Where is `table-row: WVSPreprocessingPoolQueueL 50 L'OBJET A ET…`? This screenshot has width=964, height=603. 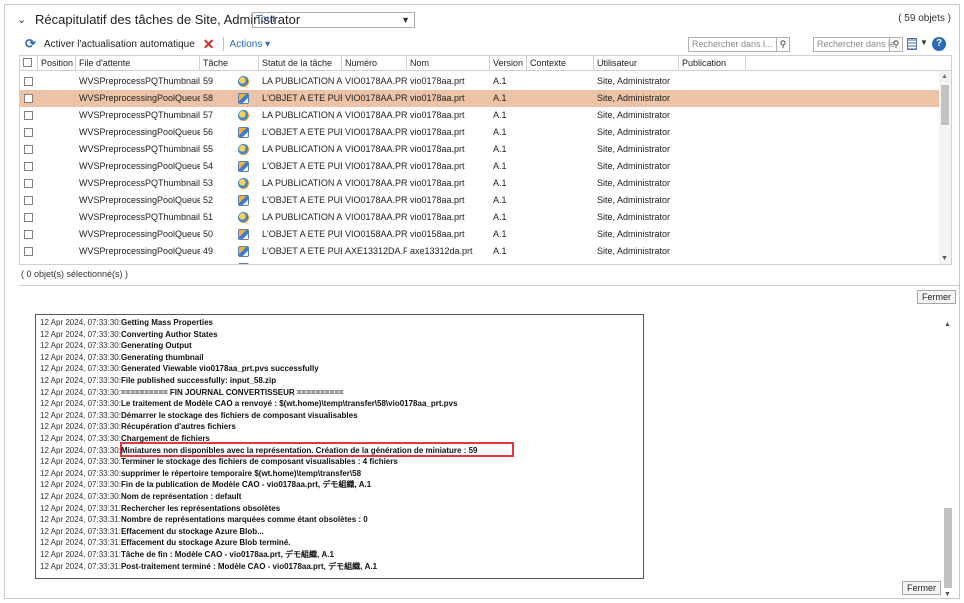
table-row: WVSPreprocessingPoolQueueL 50 L'OBJET A ET… is located at coordinates (480, 234).